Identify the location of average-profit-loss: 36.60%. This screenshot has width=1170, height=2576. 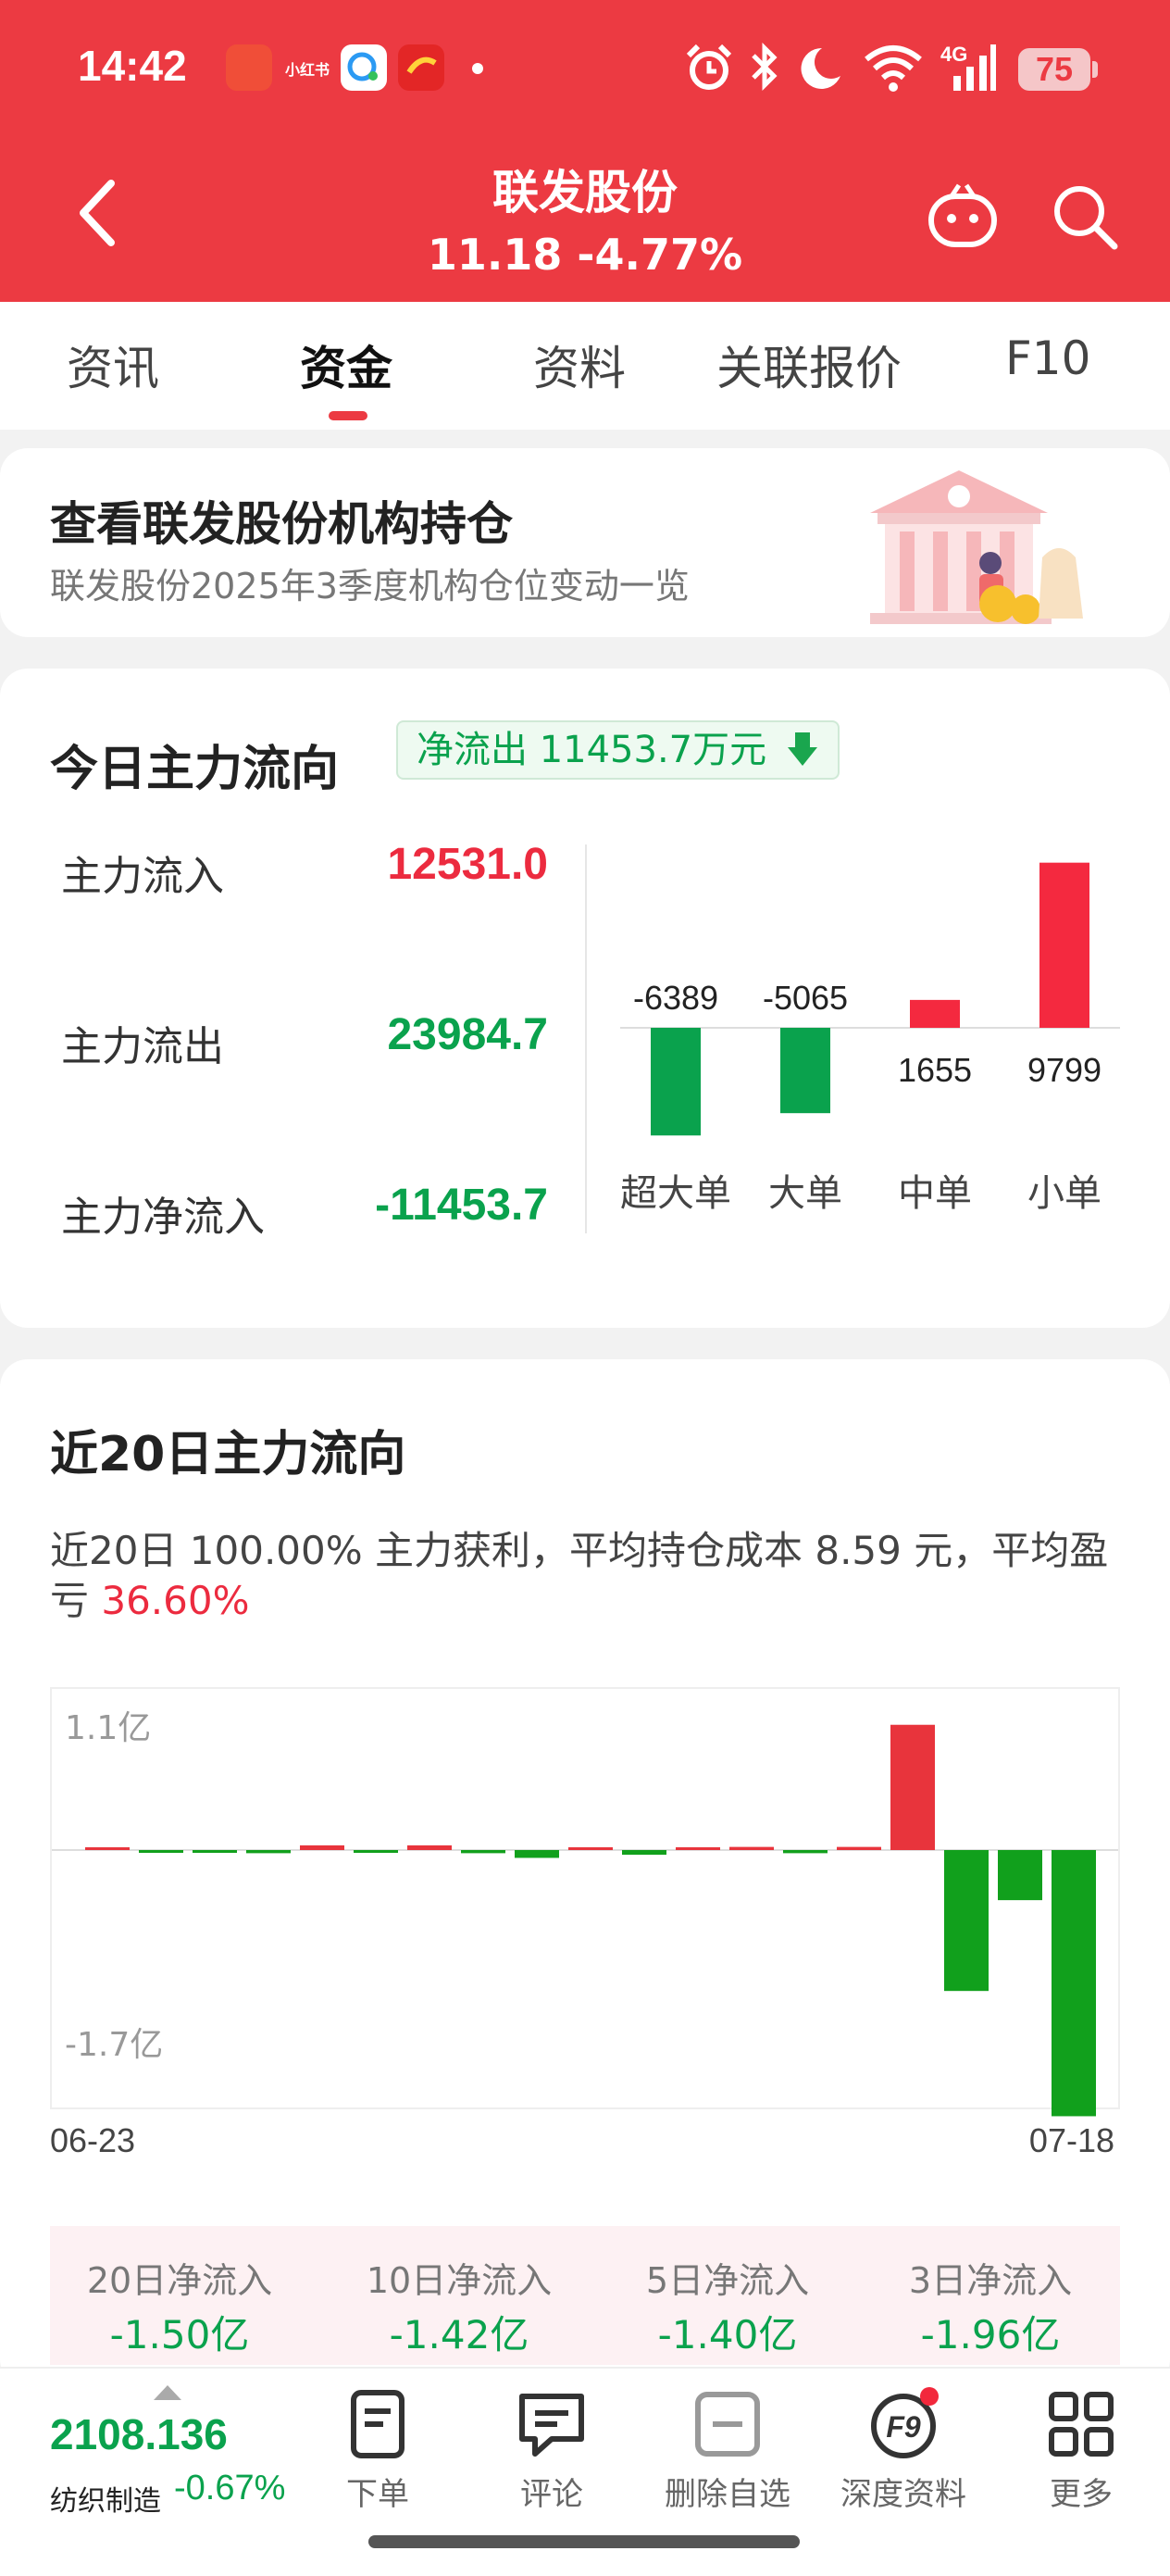
(175, 1600).